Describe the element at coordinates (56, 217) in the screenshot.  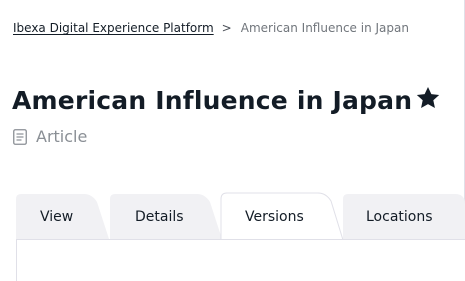
I see `tab-view: View` at that location.